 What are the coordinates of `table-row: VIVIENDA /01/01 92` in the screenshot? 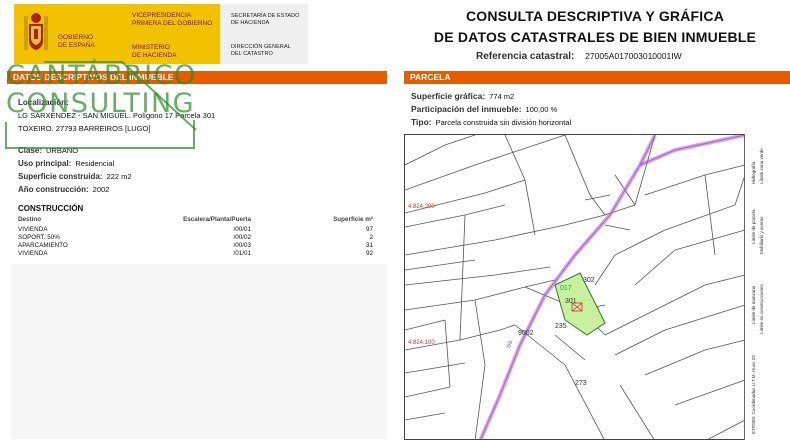 It's located at (196, 253).